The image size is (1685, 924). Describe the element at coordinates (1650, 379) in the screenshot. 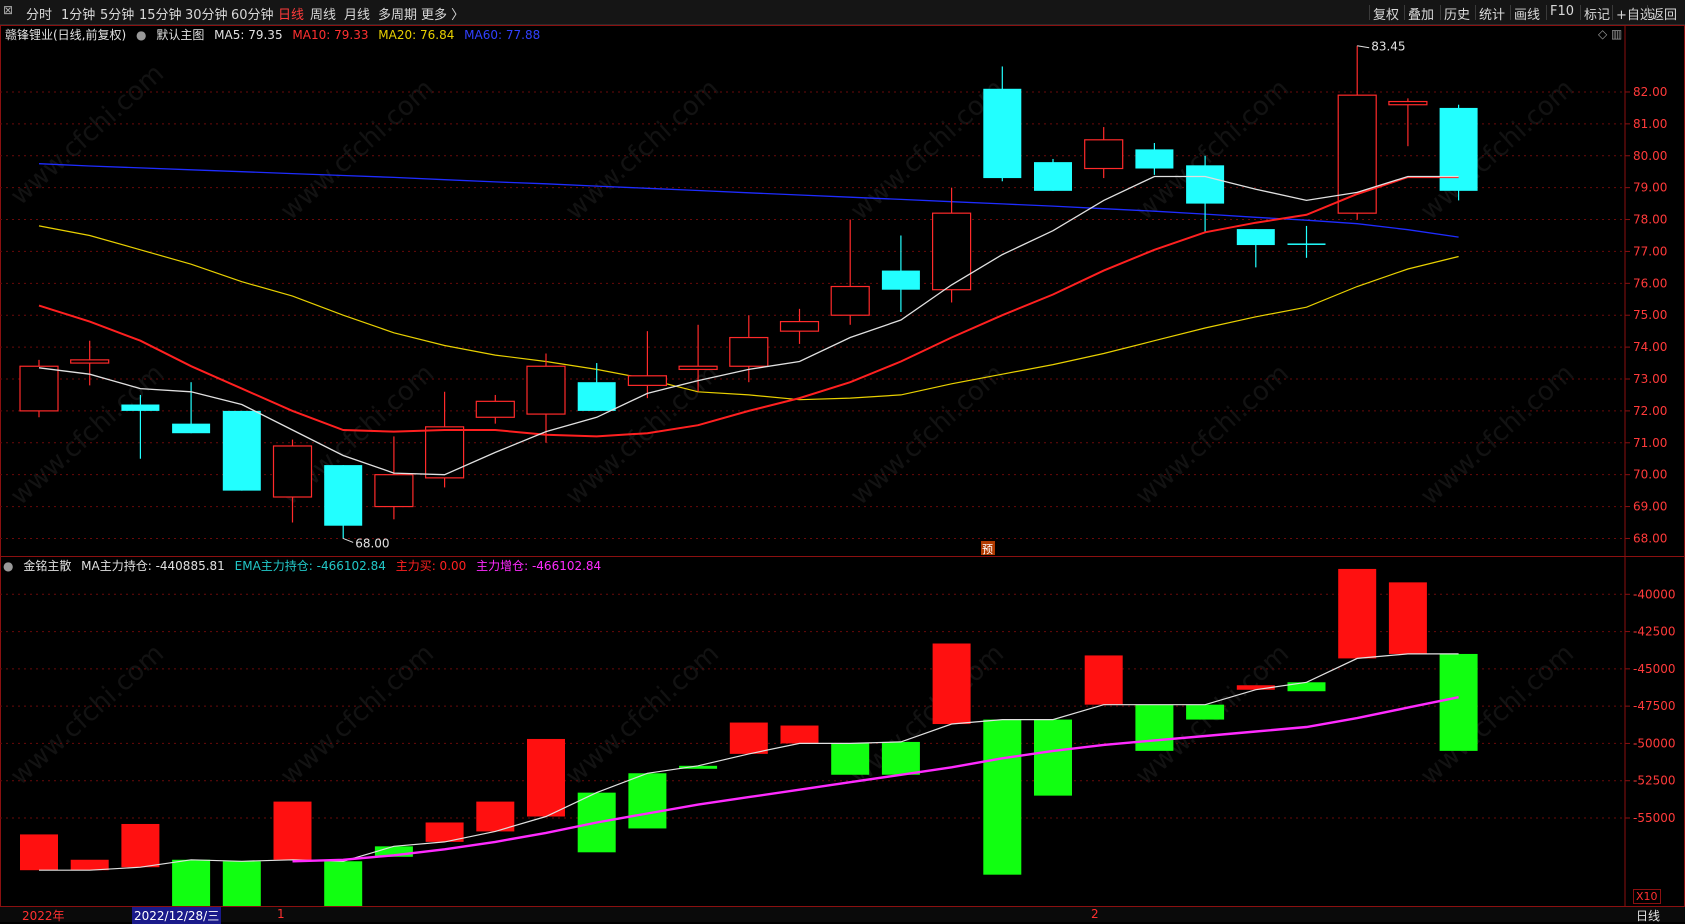

I see `y-tick-label: 73.00` at that location.